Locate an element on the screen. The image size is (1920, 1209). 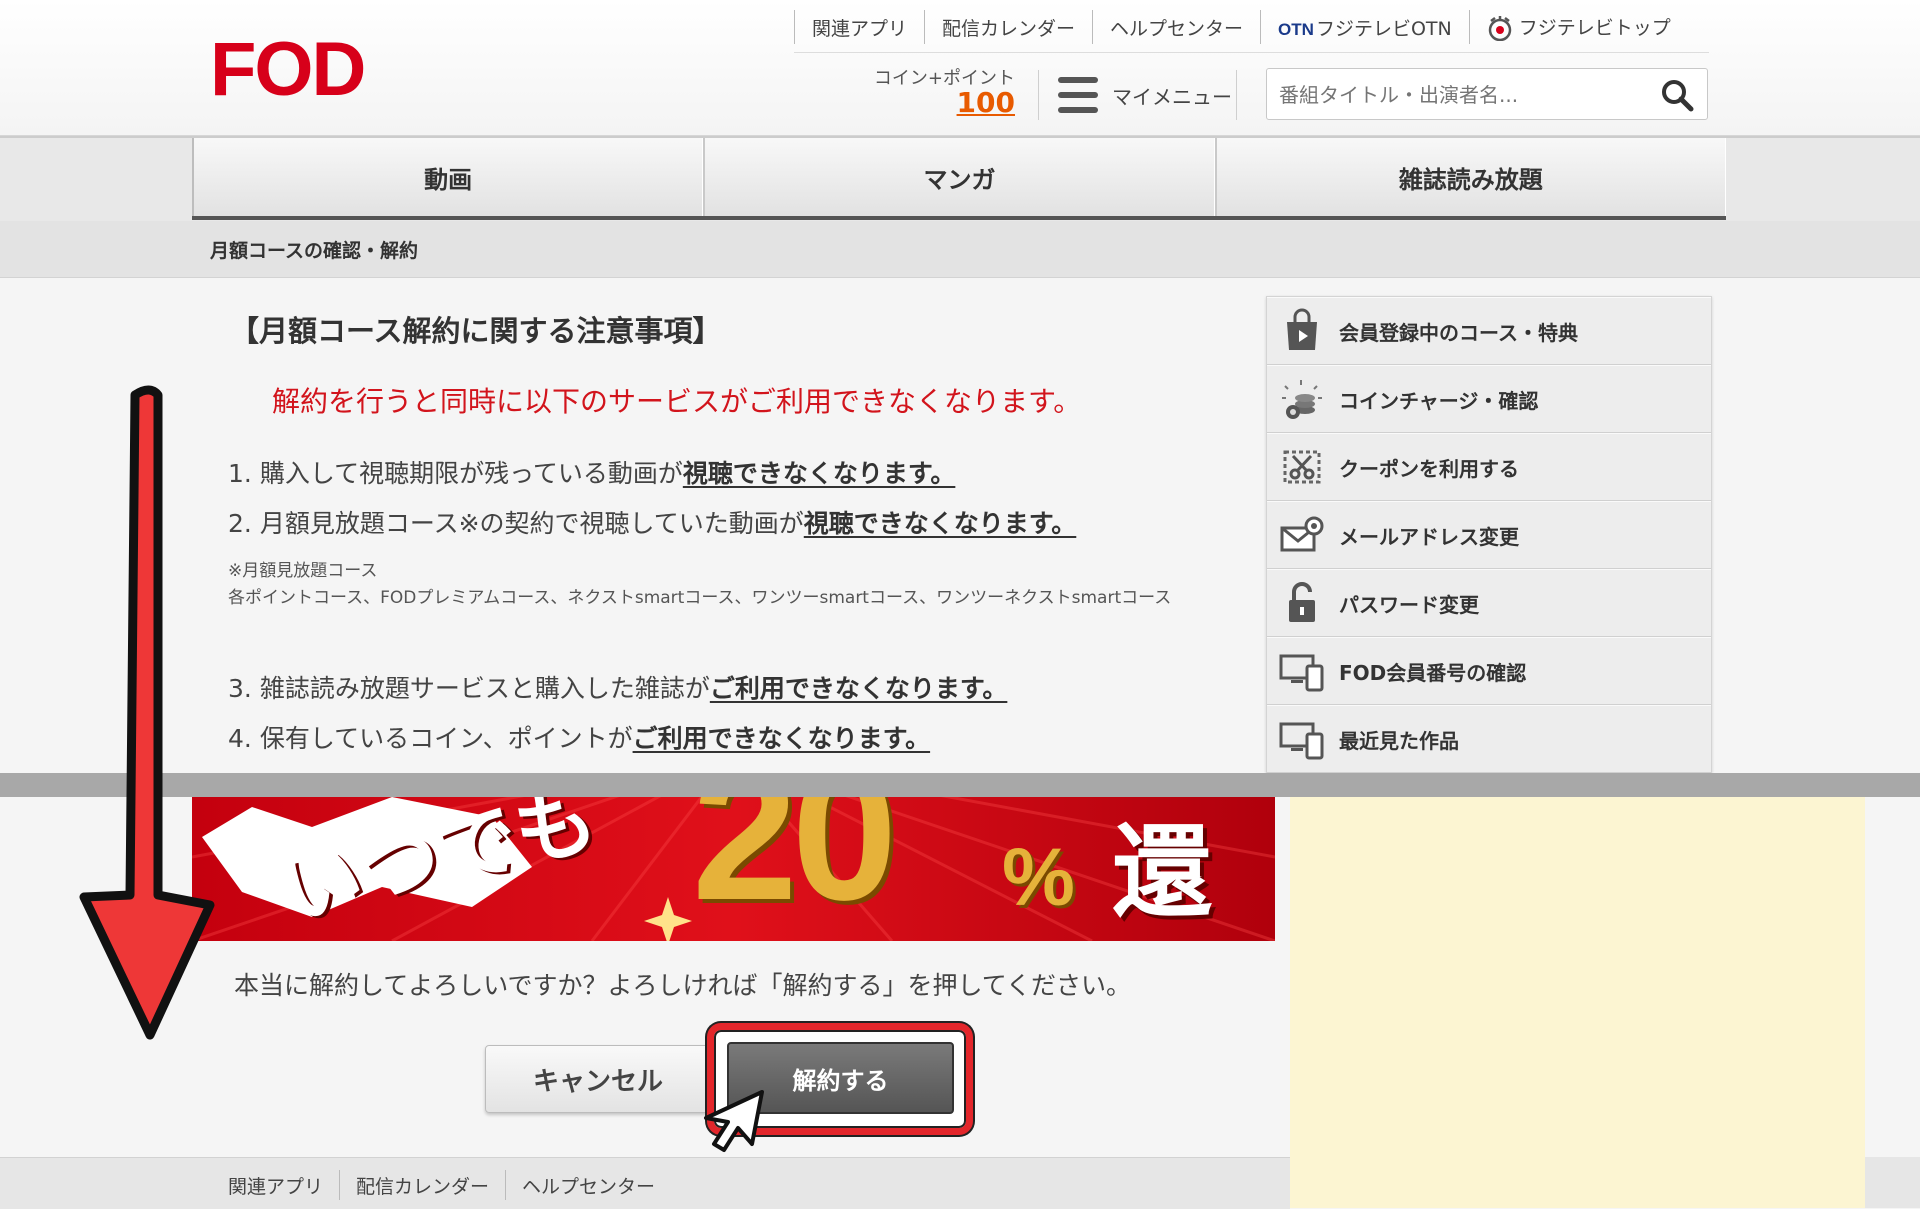
shopping-bag-icon is located at coordinates (1302, 329).